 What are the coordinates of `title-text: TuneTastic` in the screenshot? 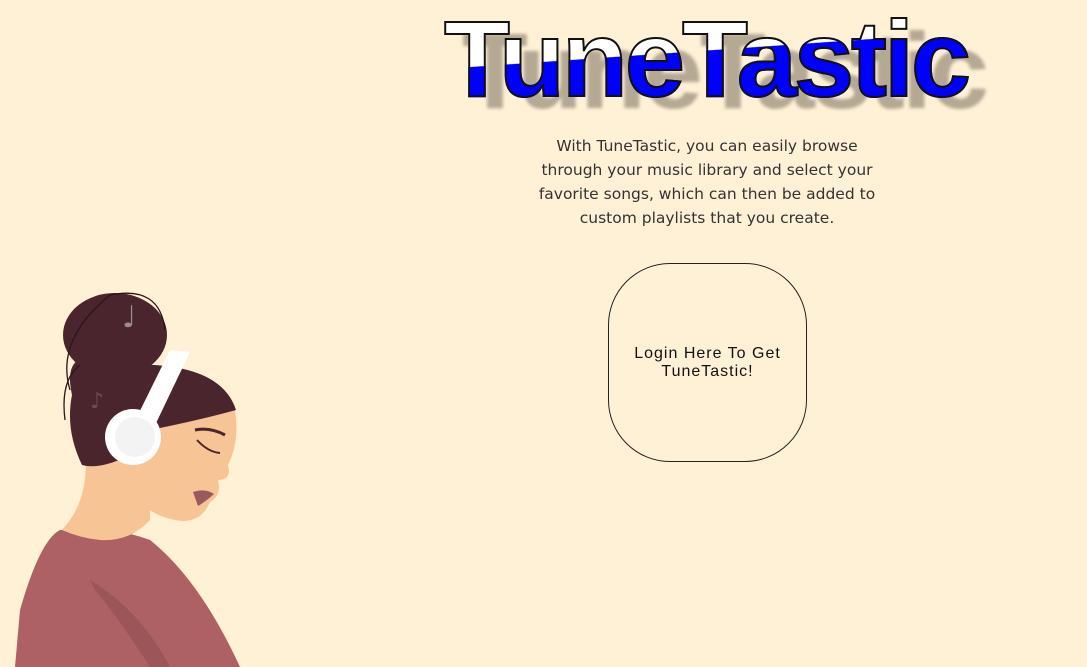 It's located at (707, 59).